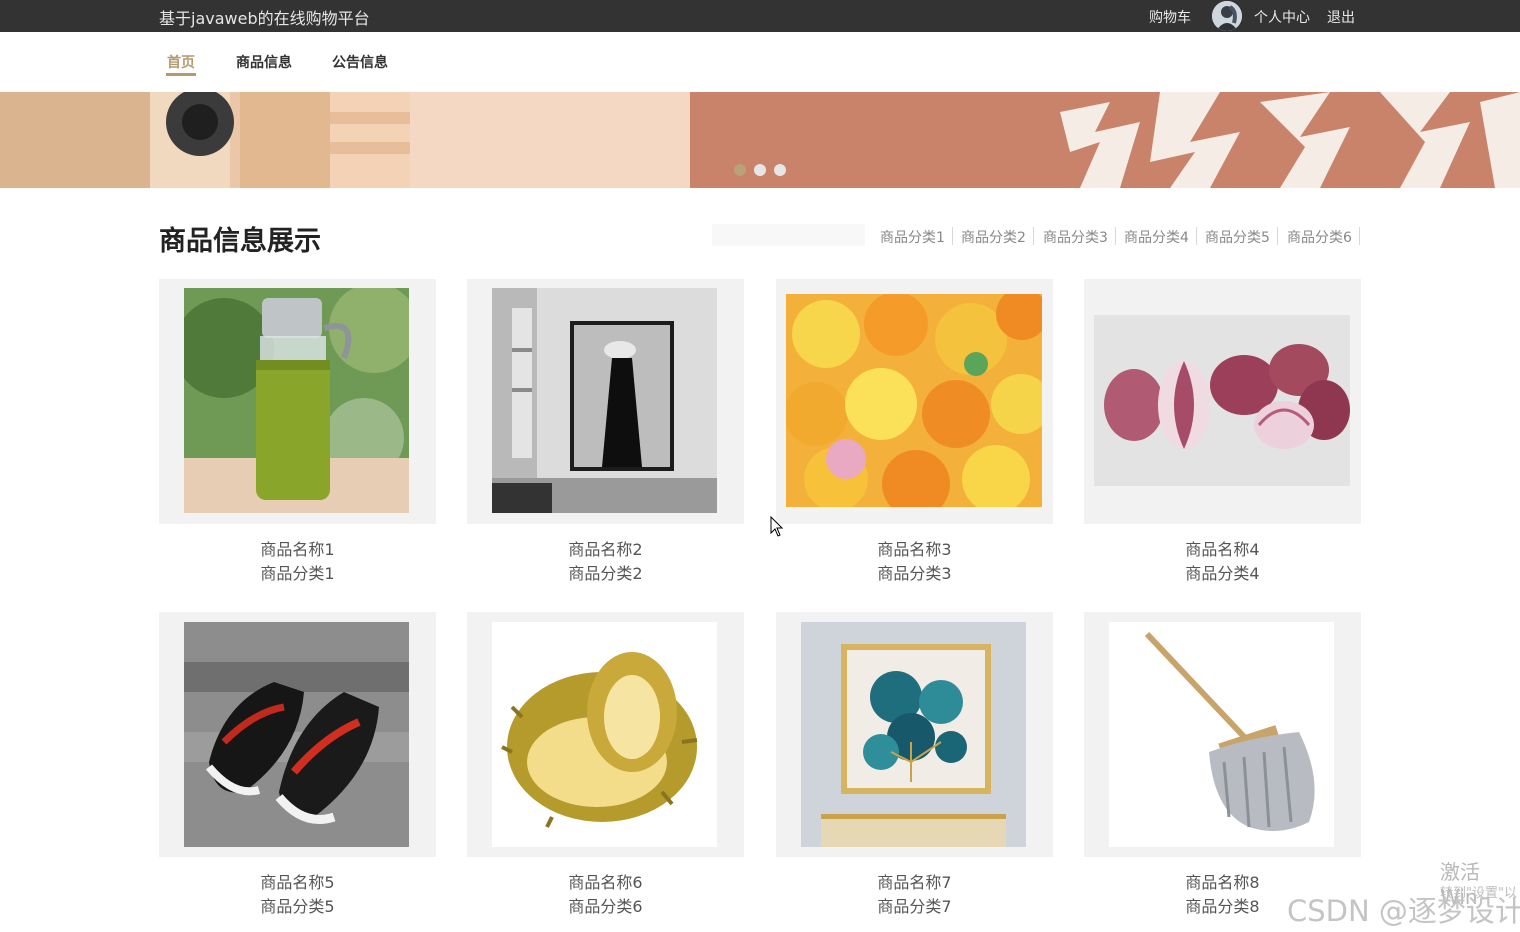 This screenshot has width=1520, height=932. What do you see at coordinates (777, 526) in the screenshot?
I see `mouse-cursor-icon` at bounding box center [777, 526].